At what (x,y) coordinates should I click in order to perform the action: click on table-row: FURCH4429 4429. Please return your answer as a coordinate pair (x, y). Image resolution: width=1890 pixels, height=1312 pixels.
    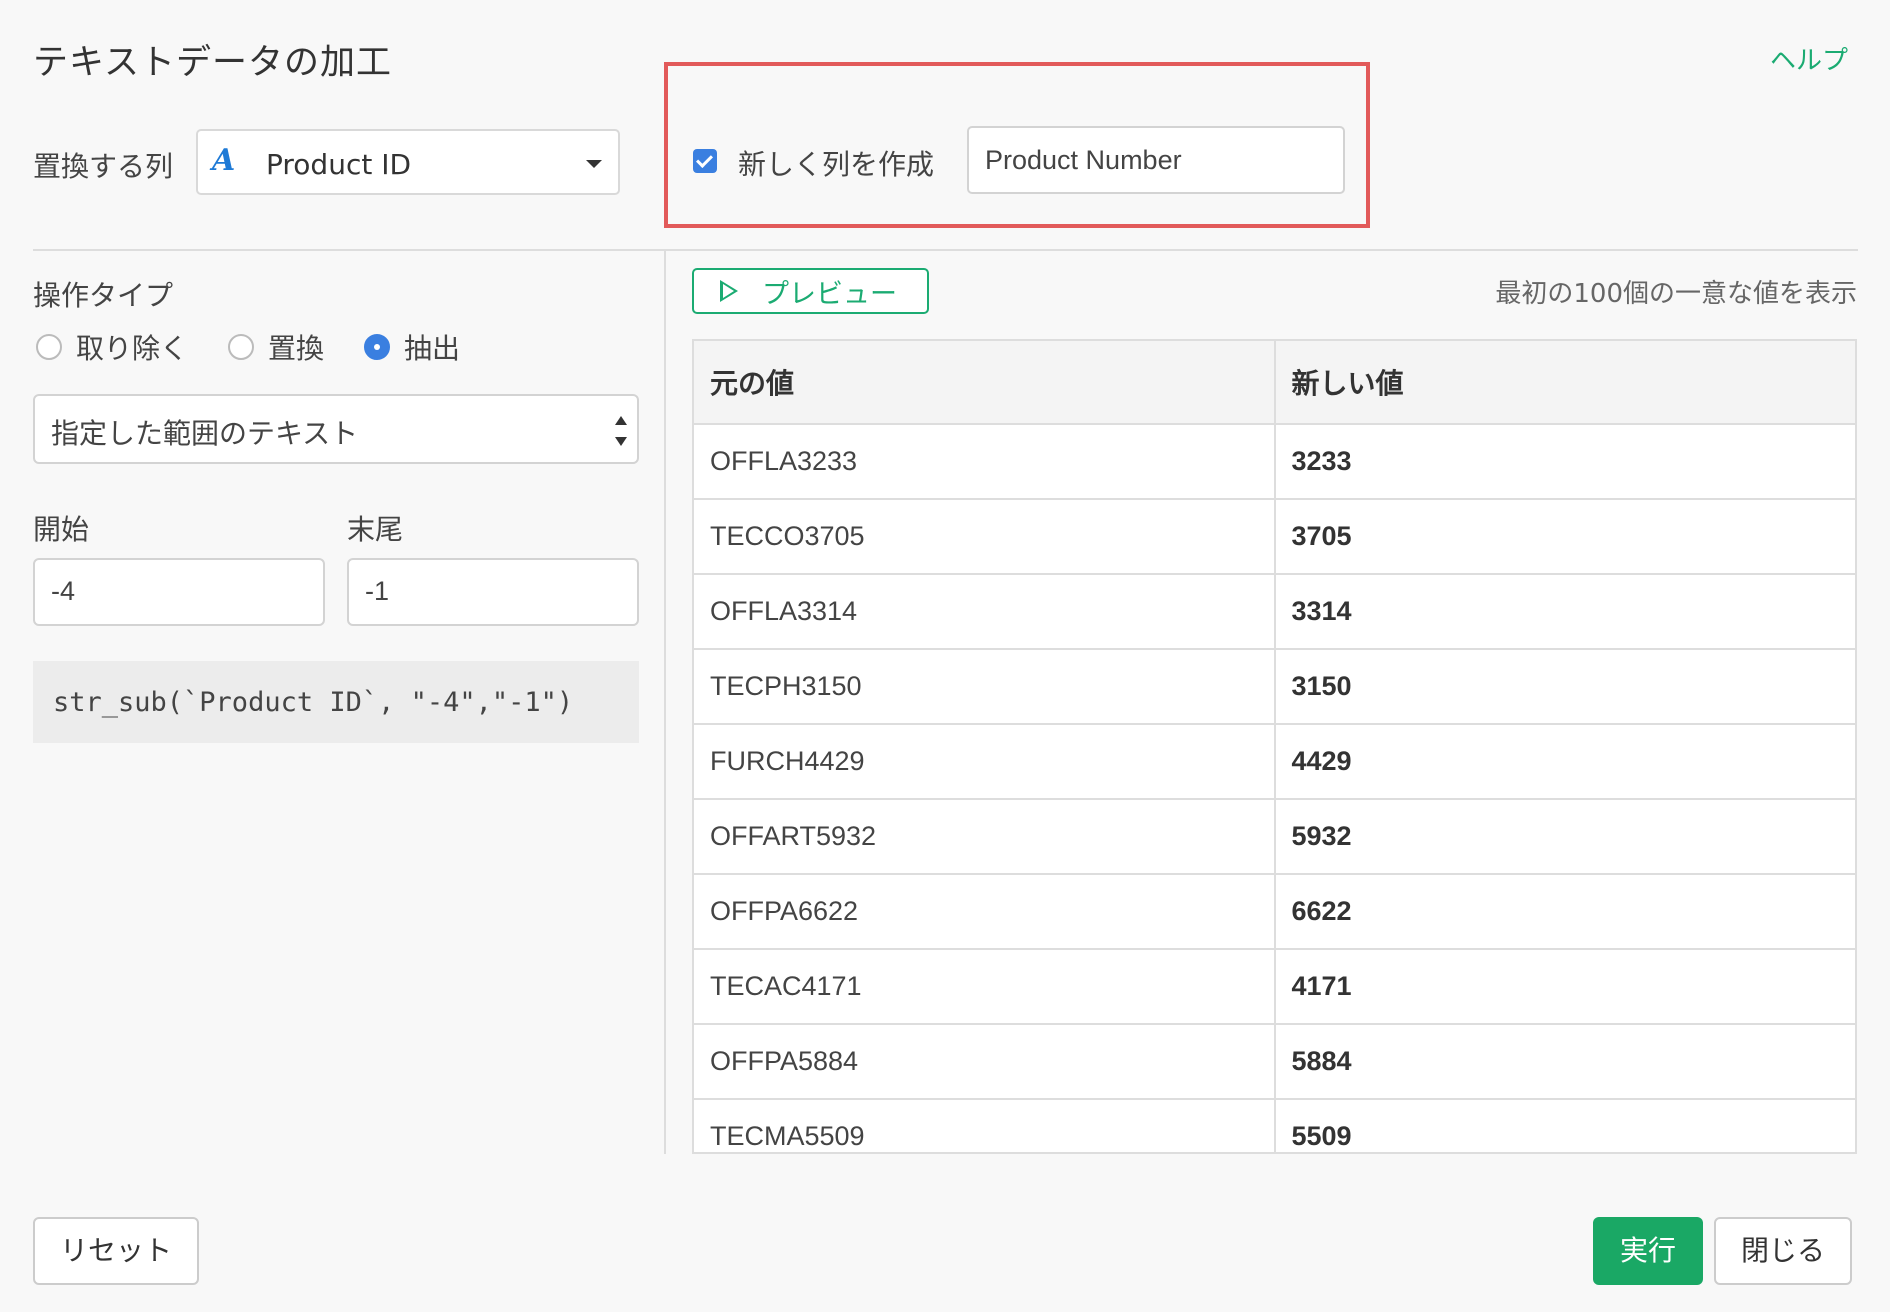
    Looking at the image, I should click on (1274, 762).